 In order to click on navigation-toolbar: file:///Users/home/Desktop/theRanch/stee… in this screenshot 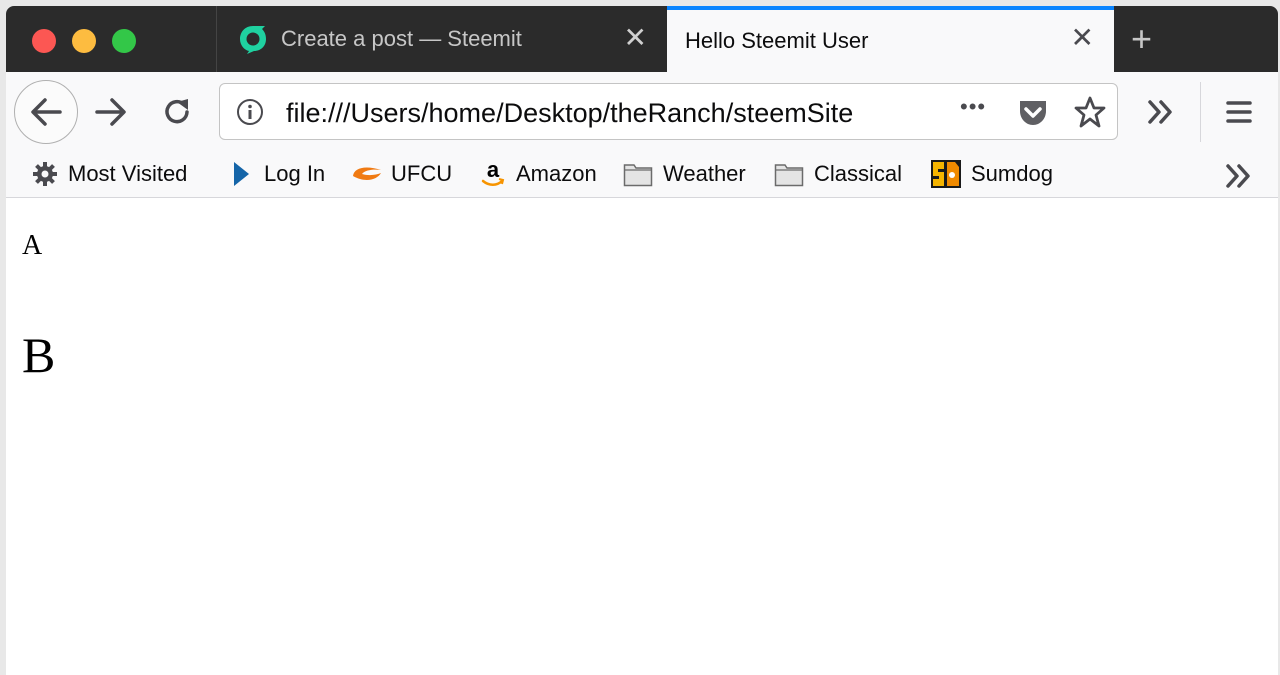, I will do `click(642, 112)`.